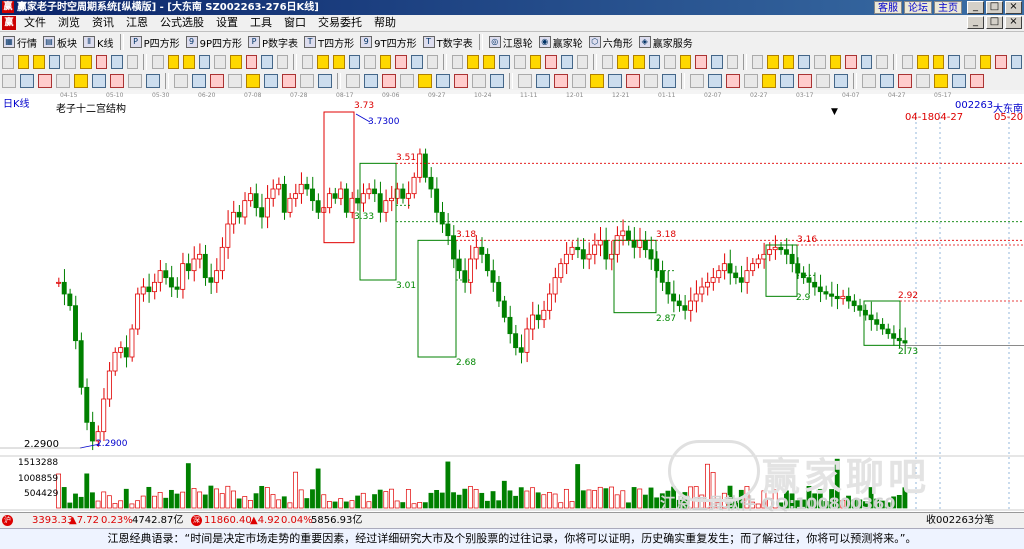  Describe the element at coordinates (1013, 22) in the screenshot. I see `mdi-close-button: ×` at that location.